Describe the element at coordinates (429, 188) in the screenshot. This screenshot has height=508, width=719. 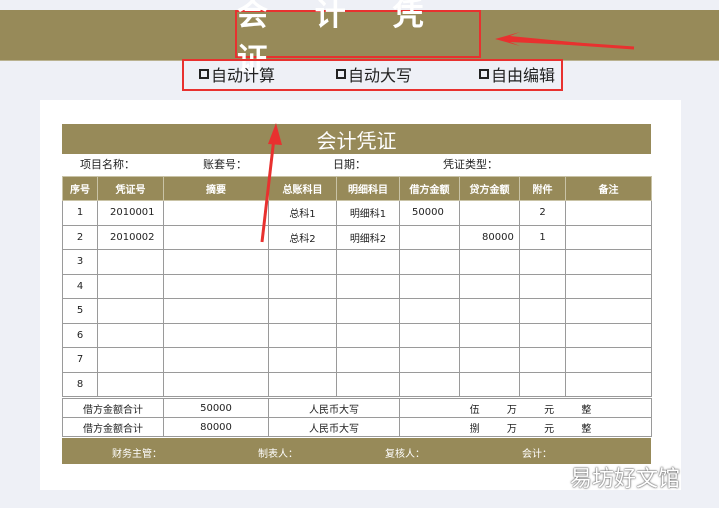
I see `column-header: 借方金额` at that location.